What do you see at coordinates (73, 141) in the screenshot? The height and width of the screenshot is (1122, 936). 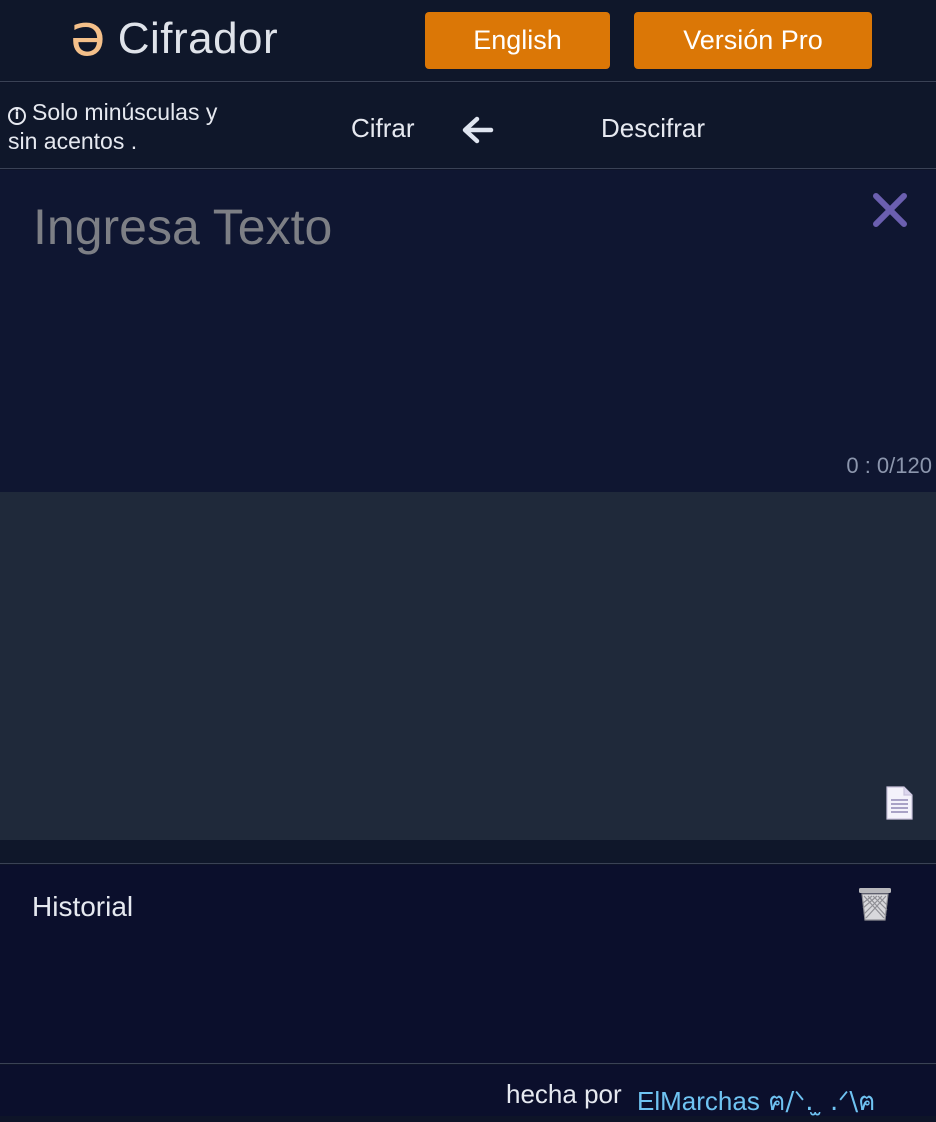 I see `info-text-line2: sin acentos .` at bounding box center [73, 141].